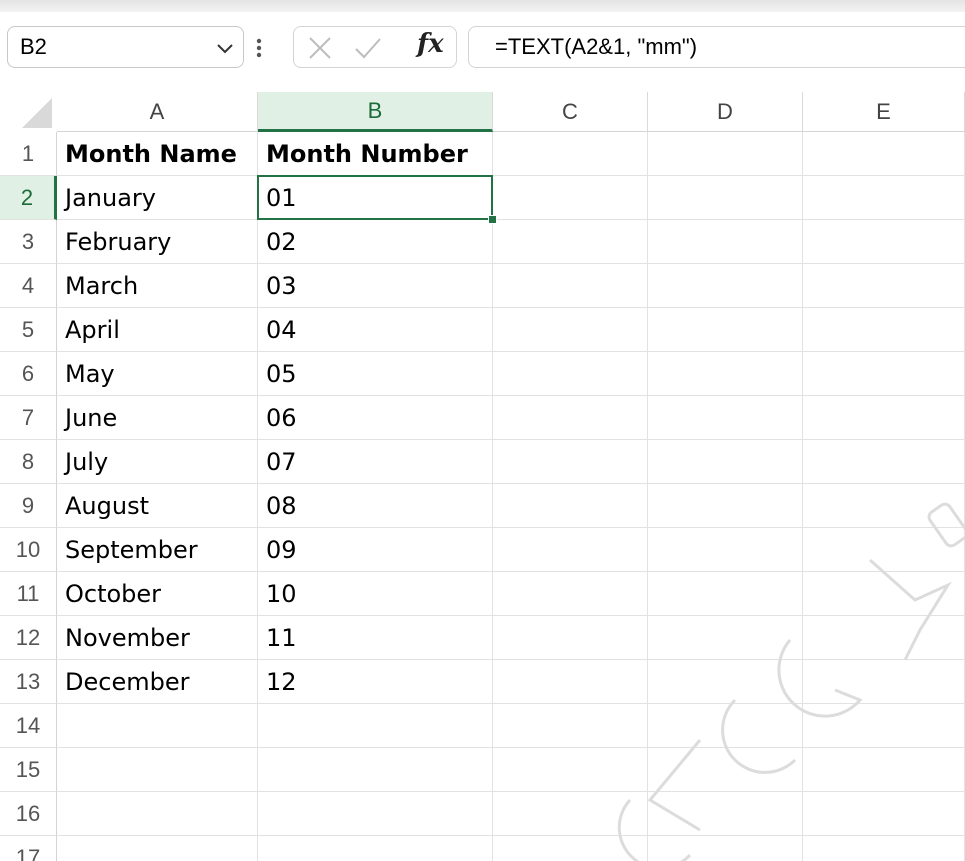 The image size is (965, 861). Describe the element at coordinates (570, 814) in the screenshot. I see `cell-c16` at that location.